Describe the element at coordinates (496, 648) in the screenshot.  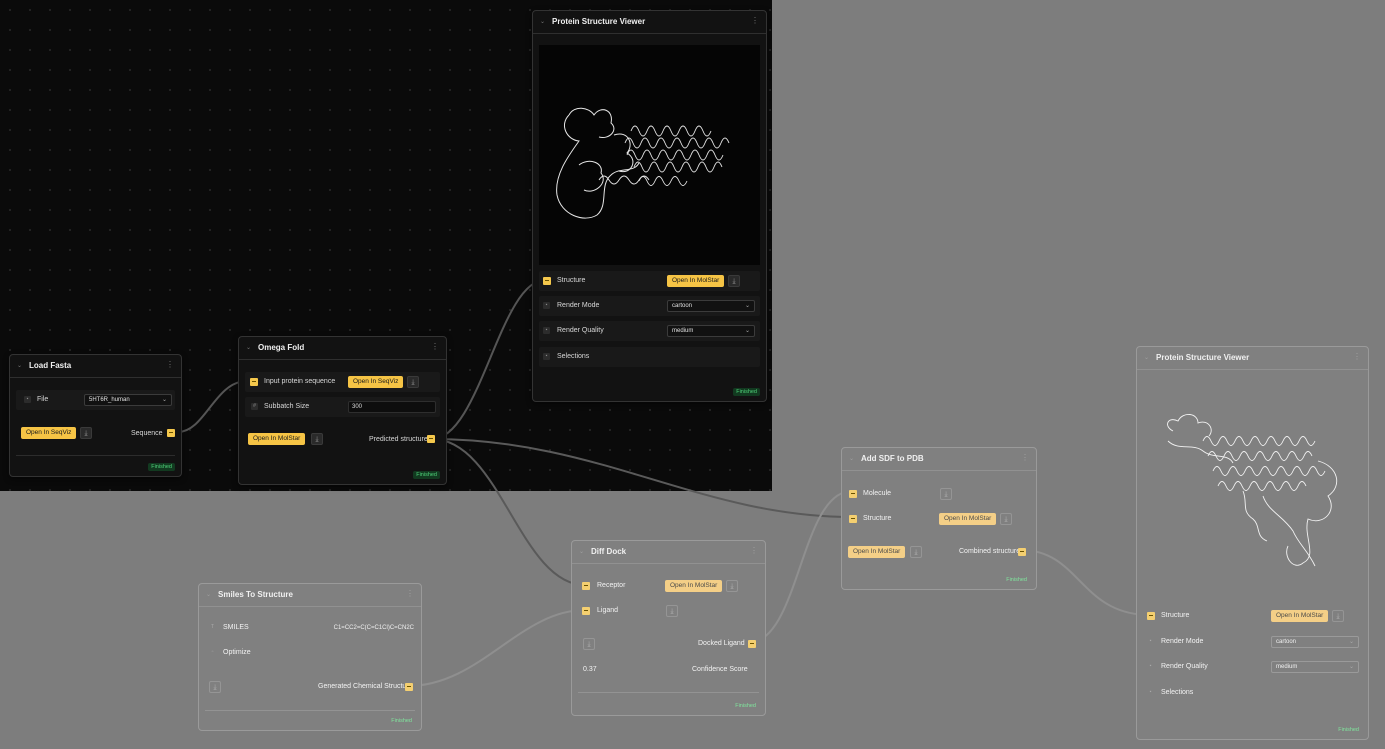
I see `wire-smiles-to-diffdock` at that location.